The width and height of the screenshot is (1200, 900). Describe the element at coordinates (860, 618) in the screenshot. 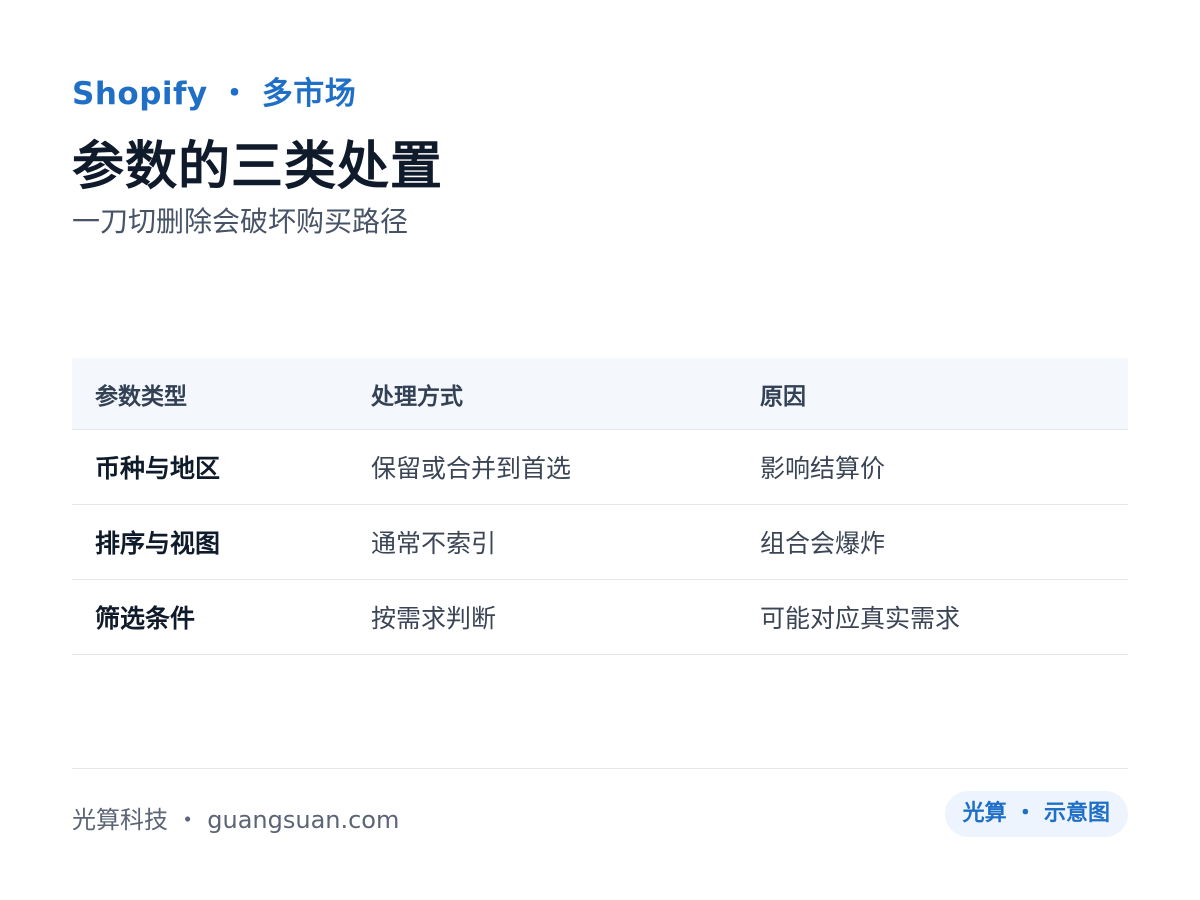

I see `reason-cell: 可能对应真实需求` at that location.